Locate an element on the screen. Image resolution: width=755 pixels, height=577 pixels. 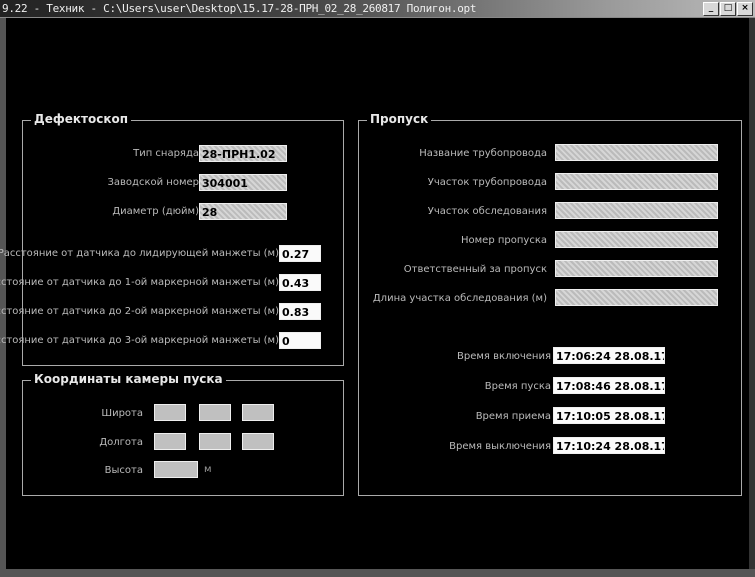
dist-lead-cuff-field: 0.27 is located at coordinates (300, 253).